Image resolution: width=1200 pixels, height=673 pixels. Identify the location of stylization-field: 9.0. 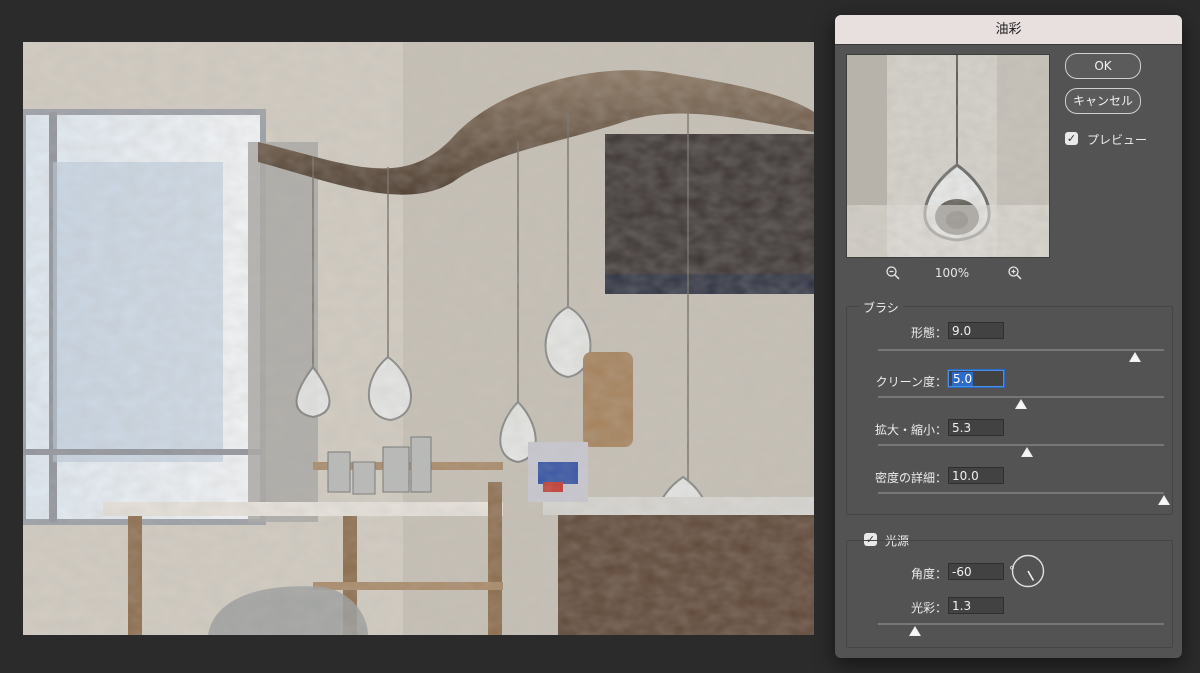
(976, 330).